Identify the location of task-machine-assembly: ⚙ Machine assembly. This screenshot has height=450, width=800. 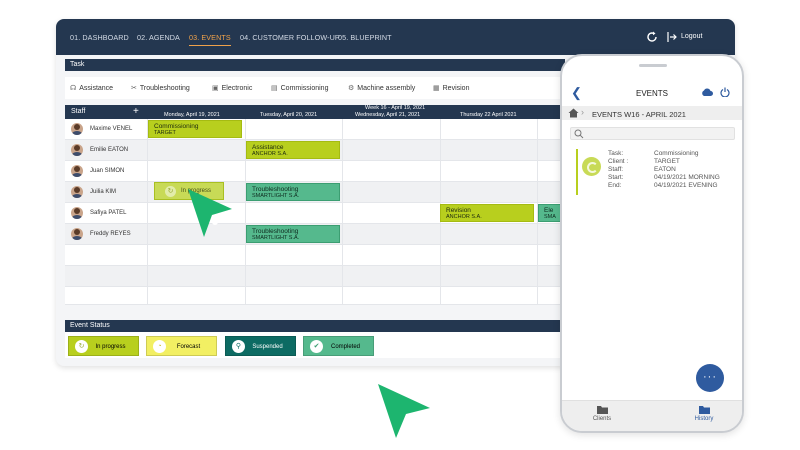
(381, 88).